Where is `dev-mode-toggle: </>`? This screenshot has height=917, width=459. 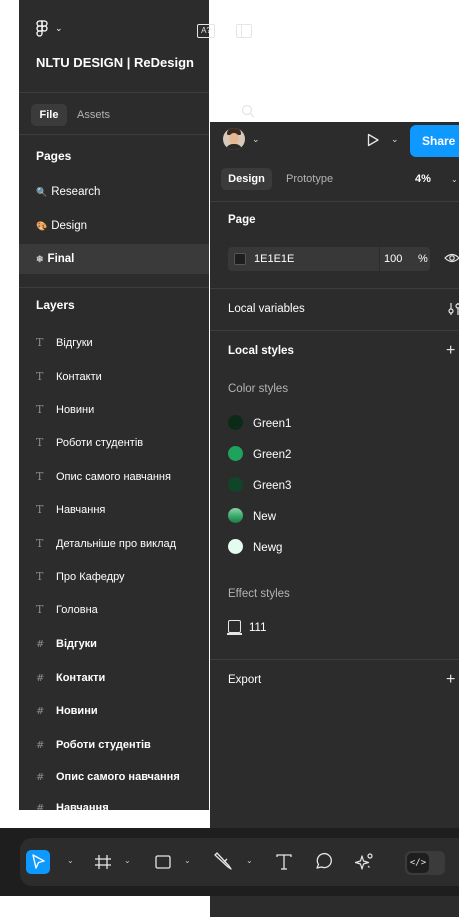
dev-mode-toggle: </> is located at coordinates (425, 863).